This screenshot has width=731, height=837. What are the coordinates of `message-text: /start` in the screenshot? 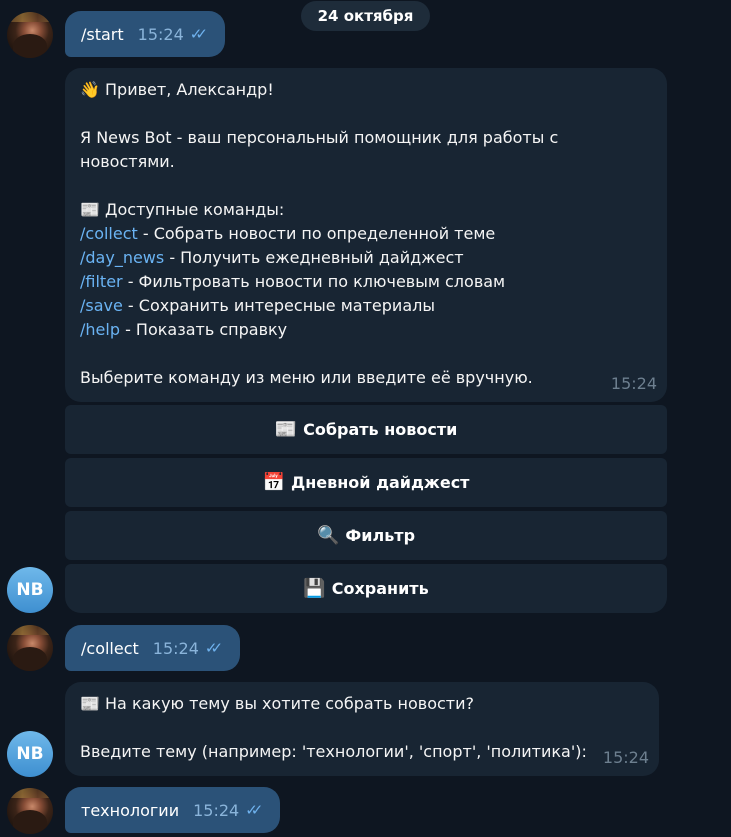 It's located at (102, 34).